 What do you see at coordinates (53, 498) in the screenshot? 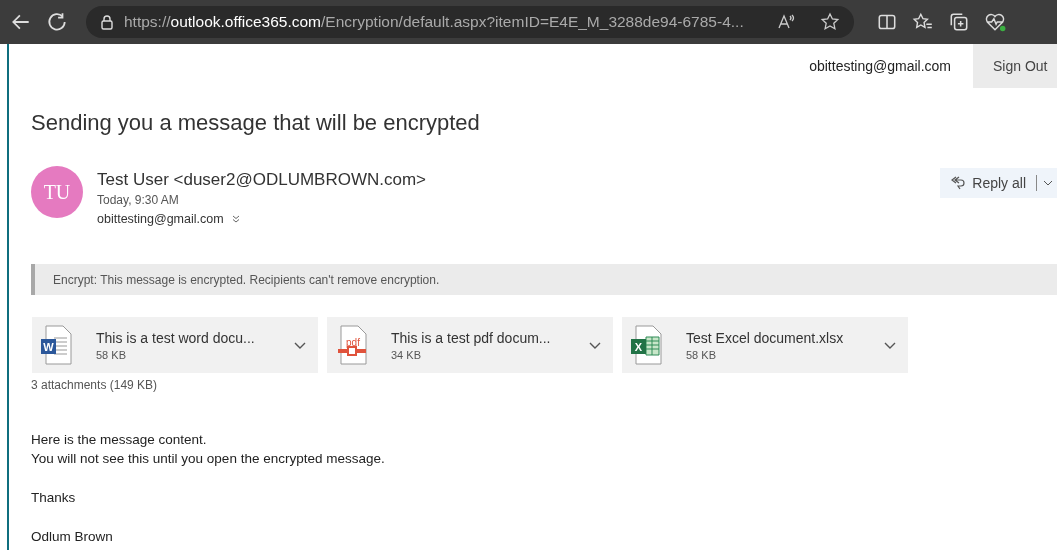
I see `body-text: Thanks` at bounding box center [53, 498].